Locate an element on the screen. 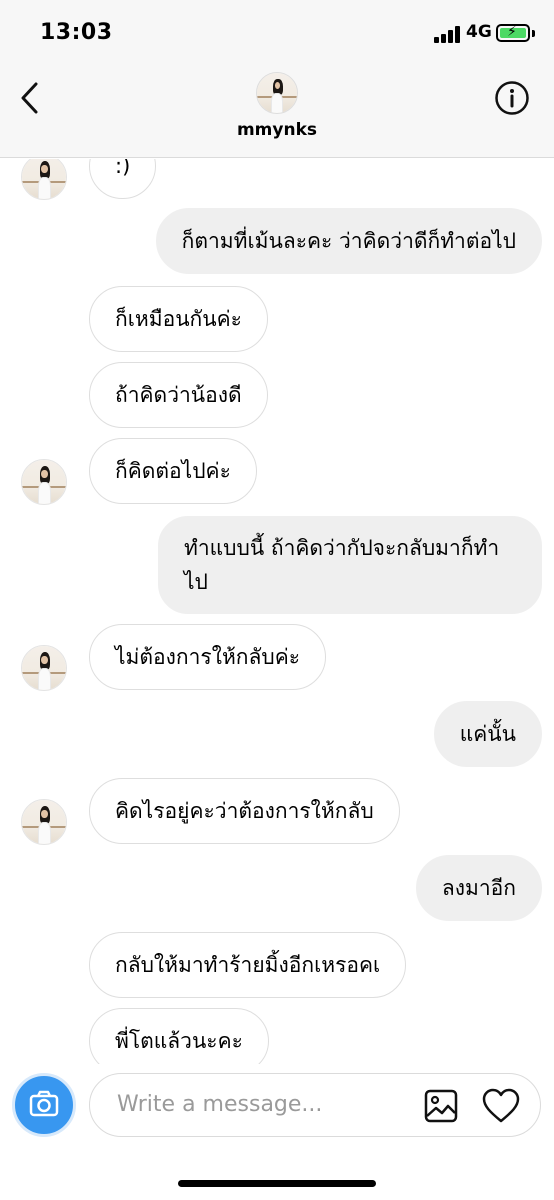  message-bubble-incoming: ก็คิดต่อไปค่ะ is located at coordinates (173, 471).